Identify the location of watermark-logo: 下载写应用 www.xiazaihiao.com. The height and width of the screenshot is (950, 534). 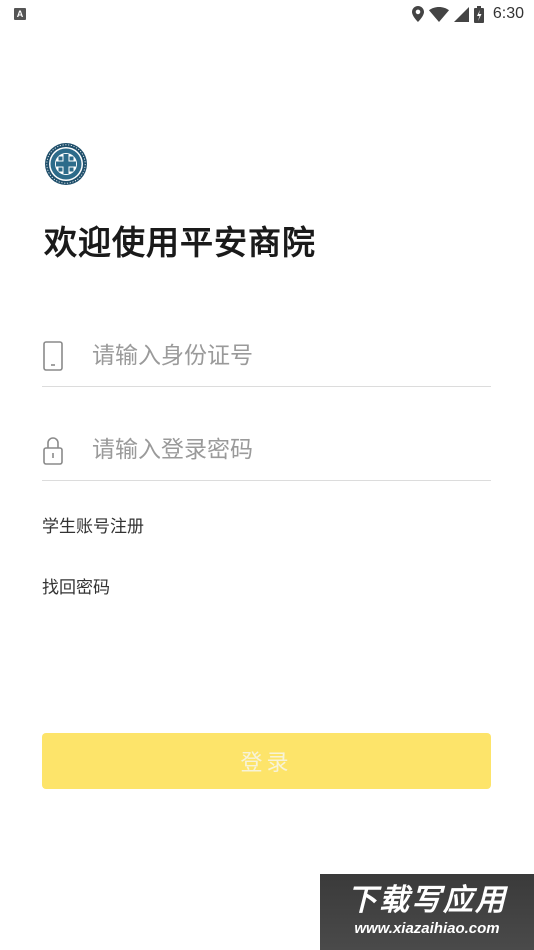
(427, 912).